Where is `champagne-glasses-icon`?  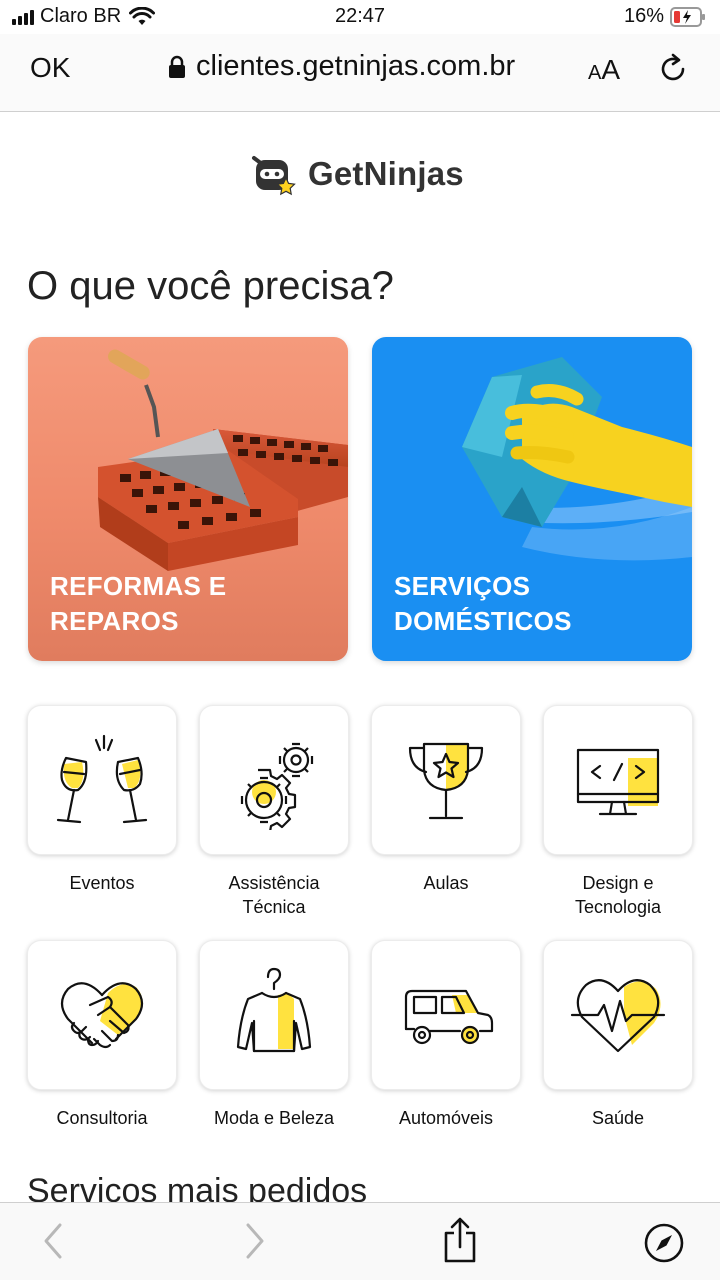 champagne-glasses-icon is located at coordinates (102, 779).